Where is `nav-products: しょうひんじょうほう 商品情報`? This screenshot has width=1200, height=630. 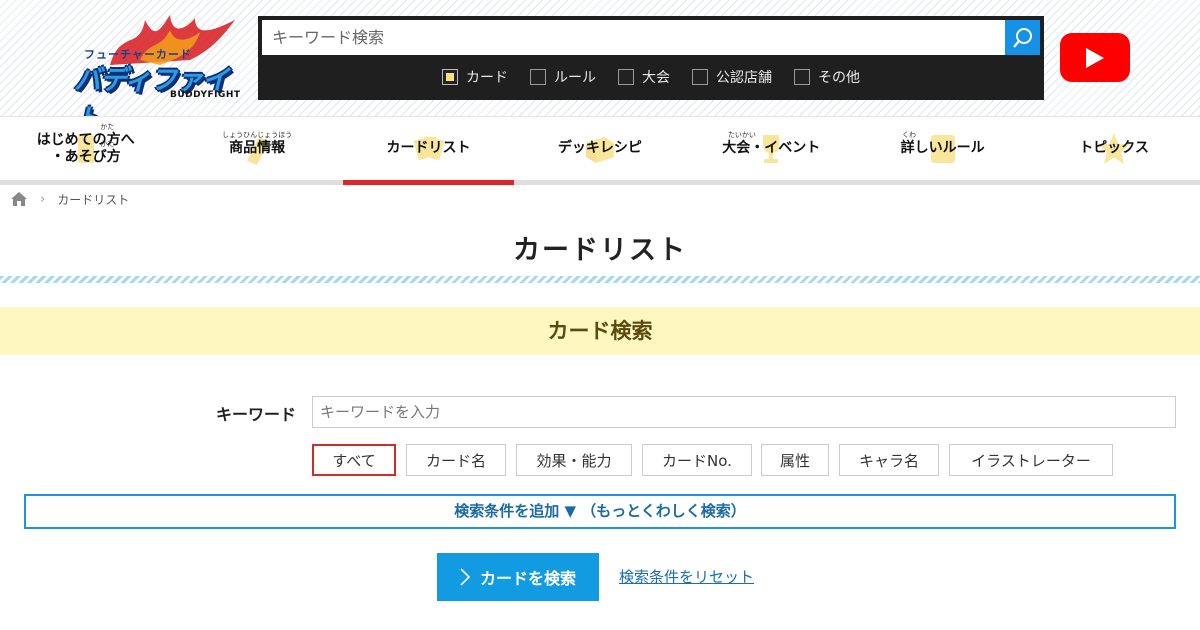 nav-products: しょうひんじょうほう 商品情報 is located at coordinates (256, 149).